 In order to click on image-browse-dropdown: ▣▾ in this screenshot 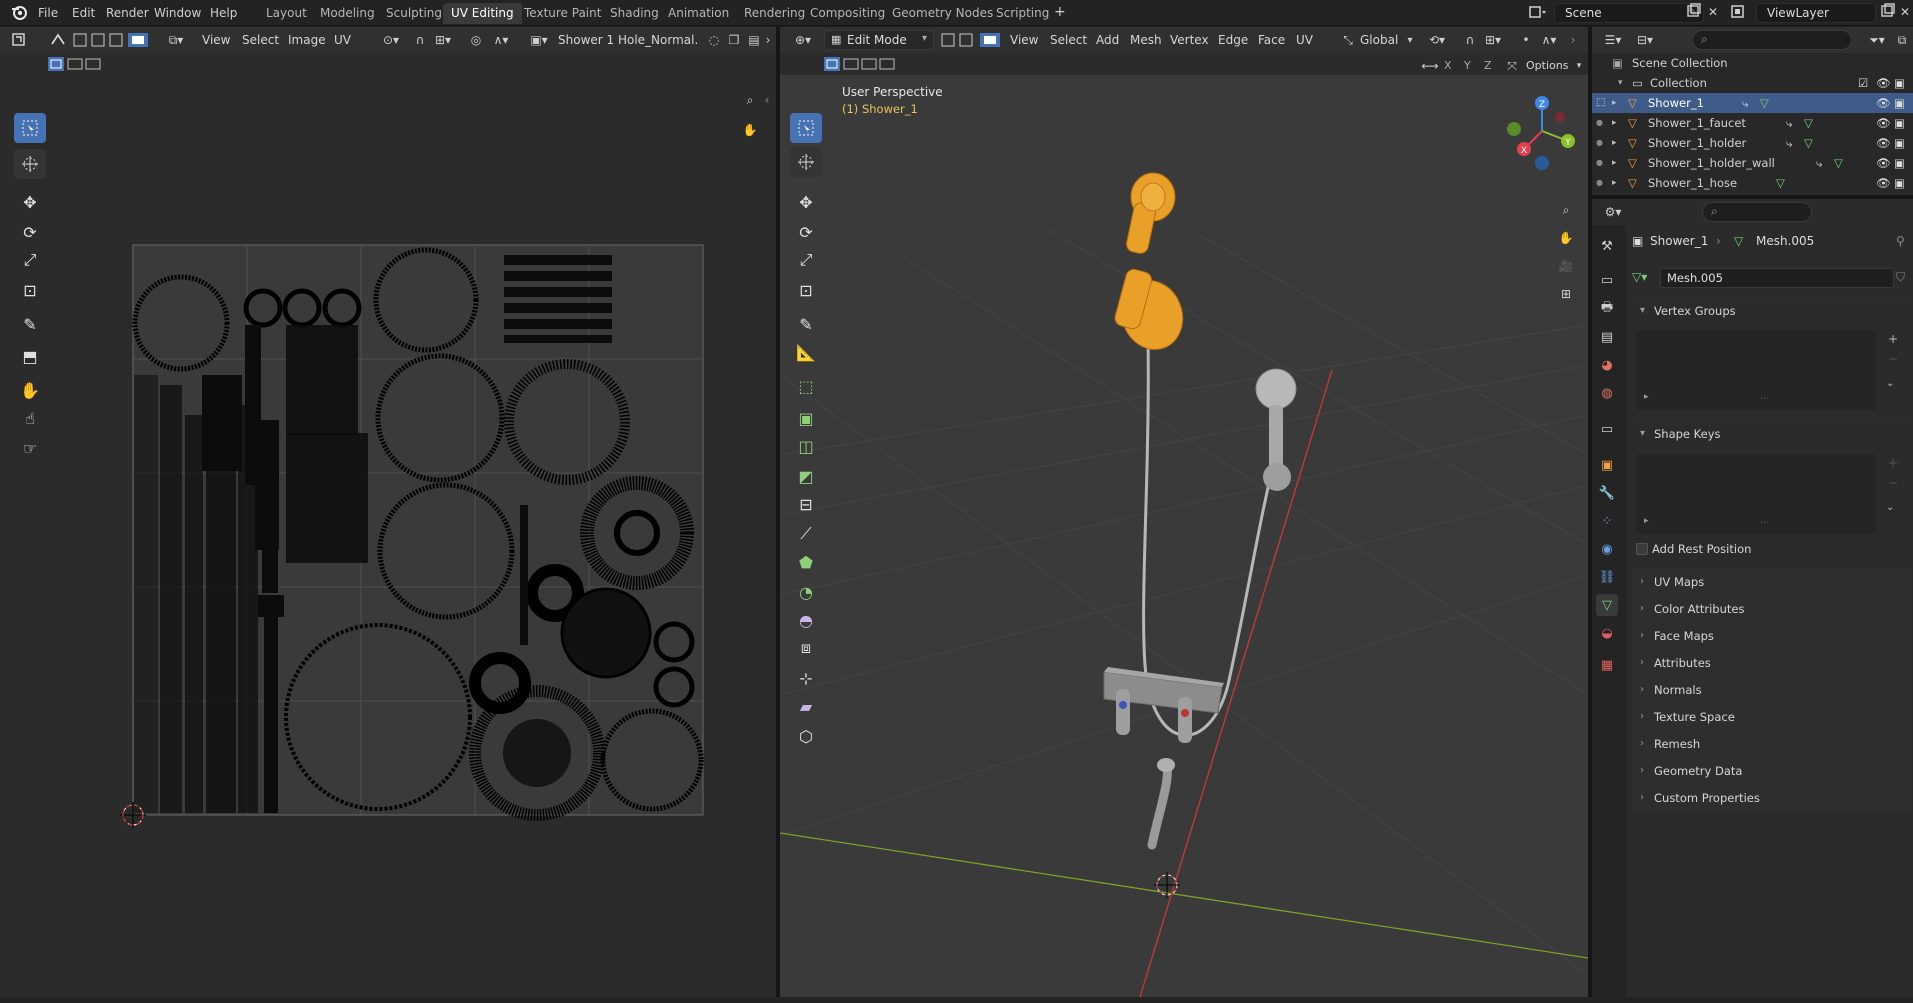, I will do `click(539, 40)`.